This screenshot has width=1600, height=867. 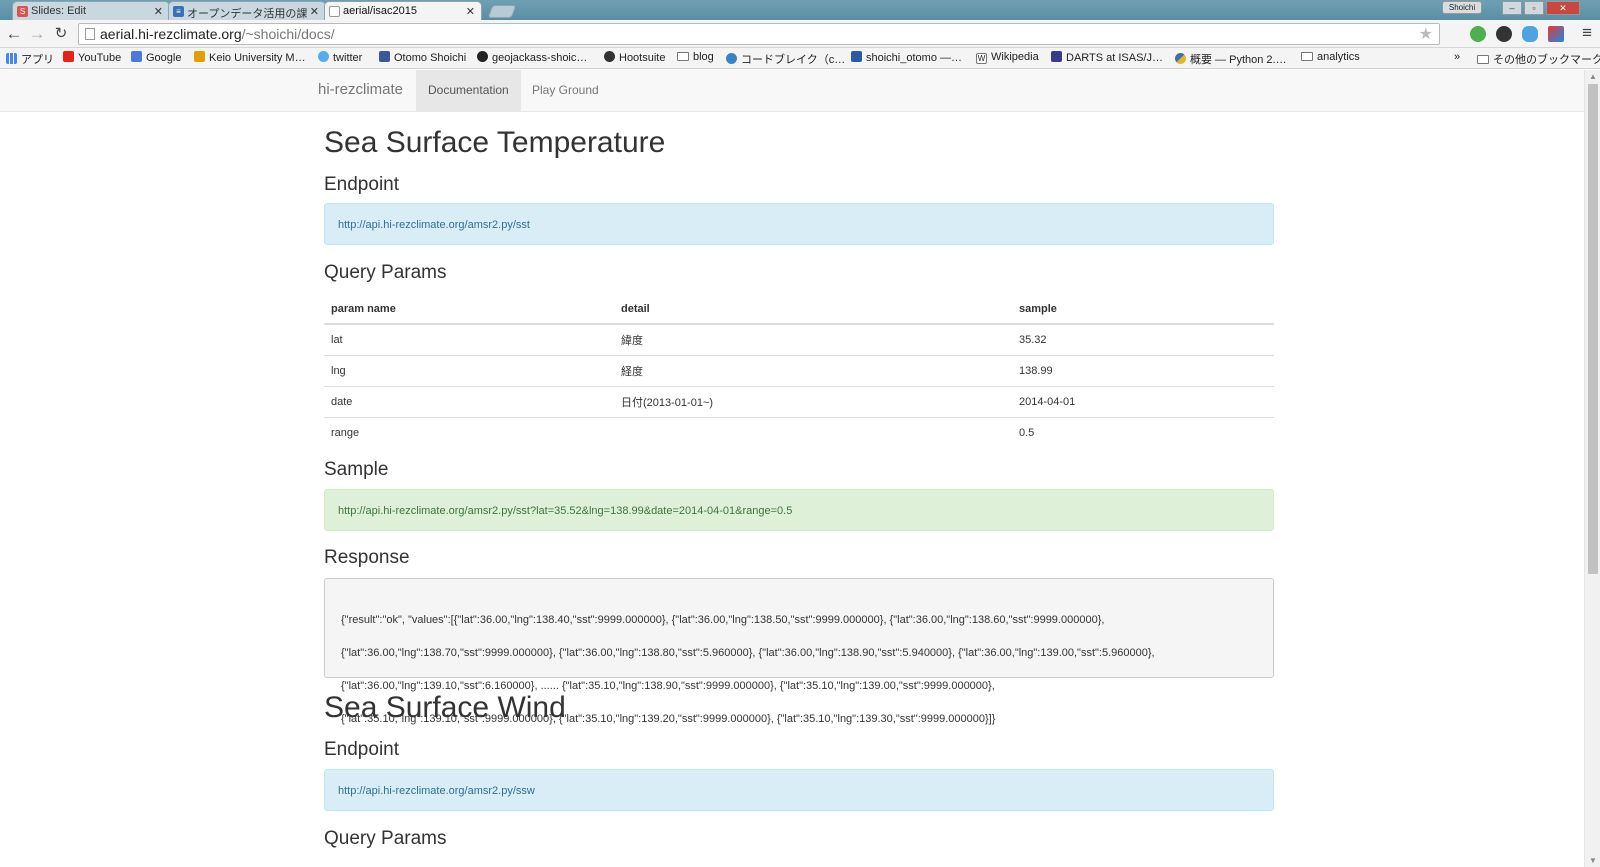 What do you see at coordinates (1180, 58) in the screenshot?
I see `python-icon` at bounding box center [1180, 58].